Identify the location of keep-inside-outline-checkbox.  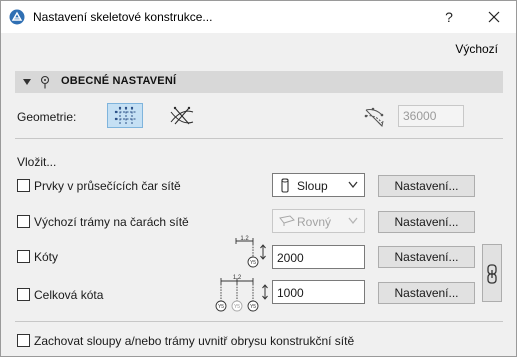
(23, 340).